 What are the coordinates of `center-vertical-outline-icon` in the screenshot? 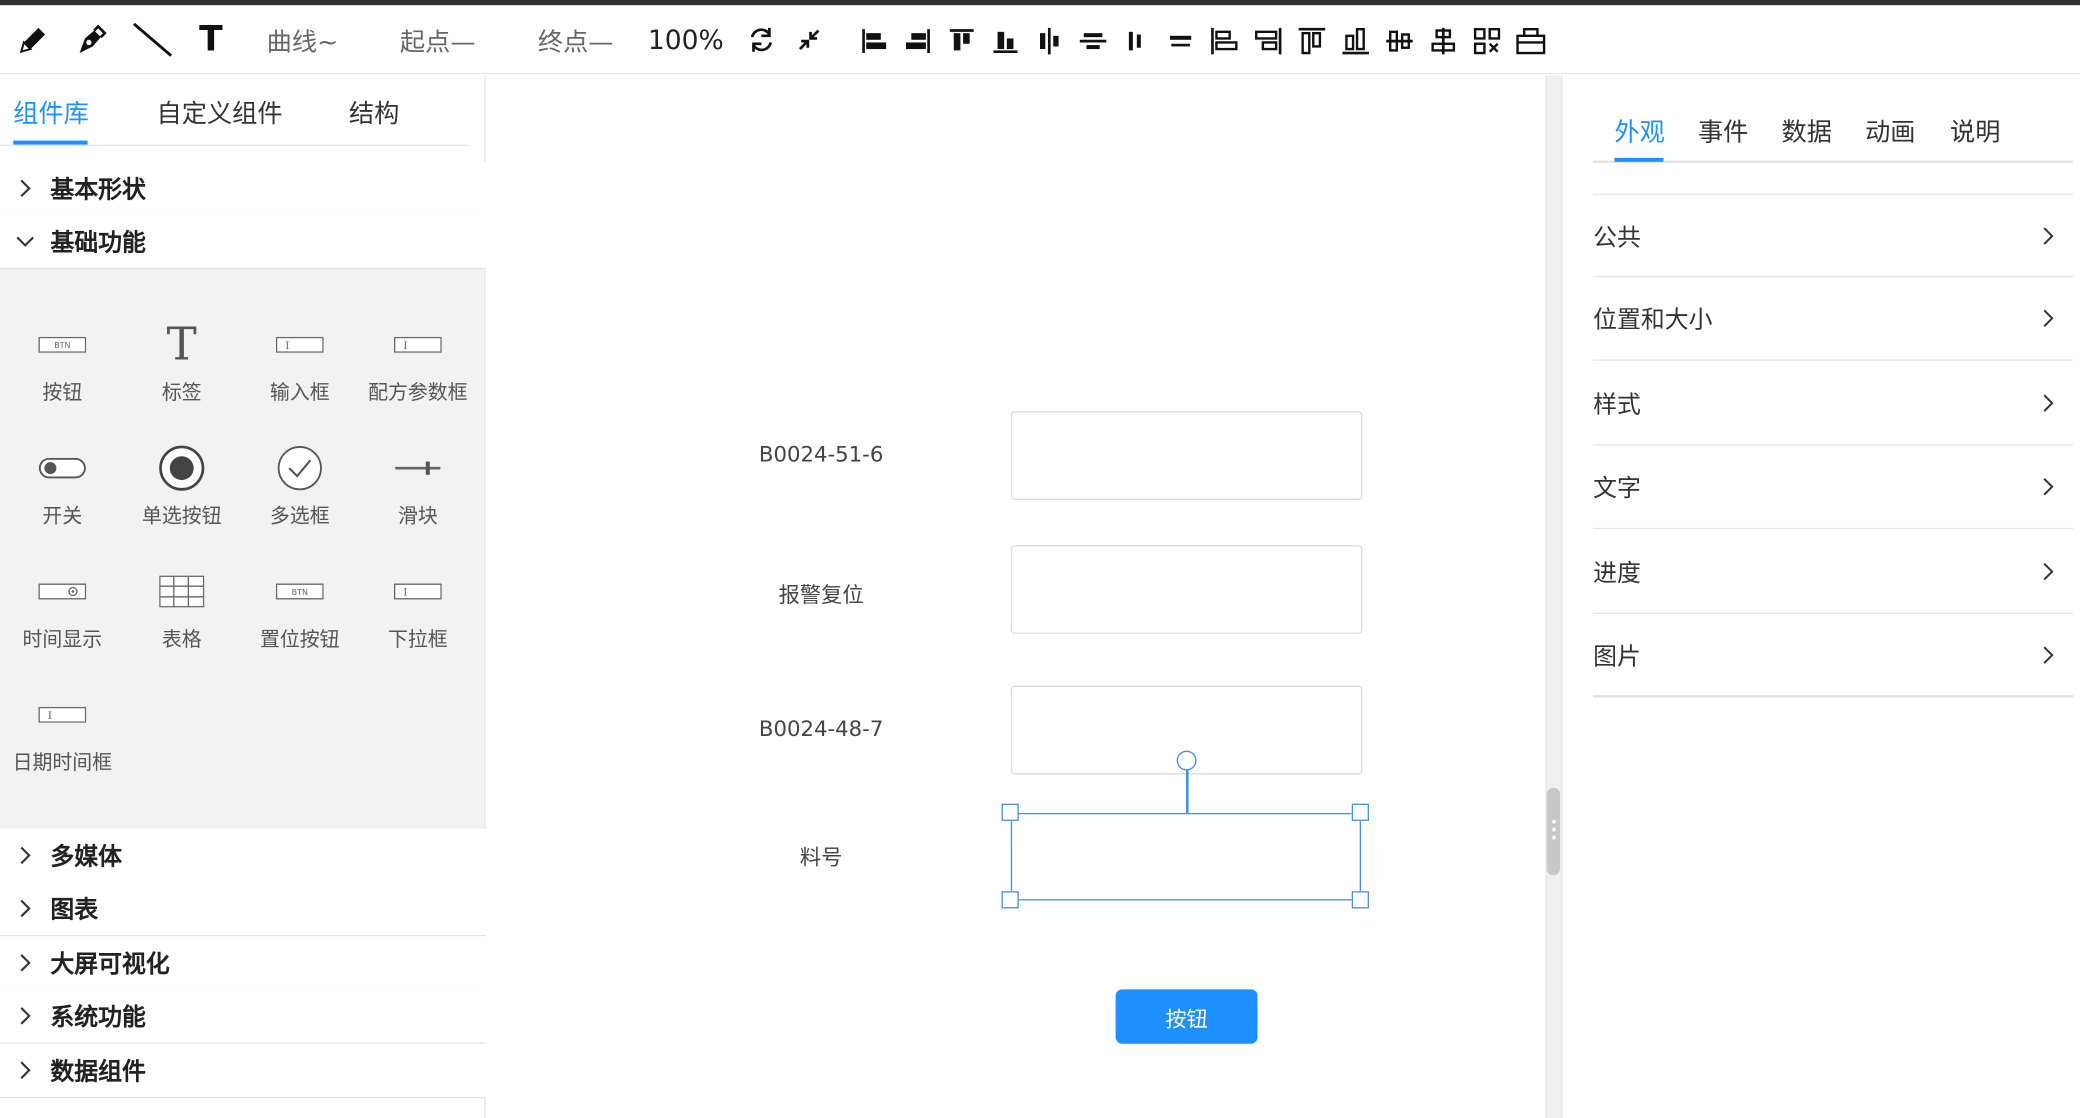 It's located at (1443, 41).